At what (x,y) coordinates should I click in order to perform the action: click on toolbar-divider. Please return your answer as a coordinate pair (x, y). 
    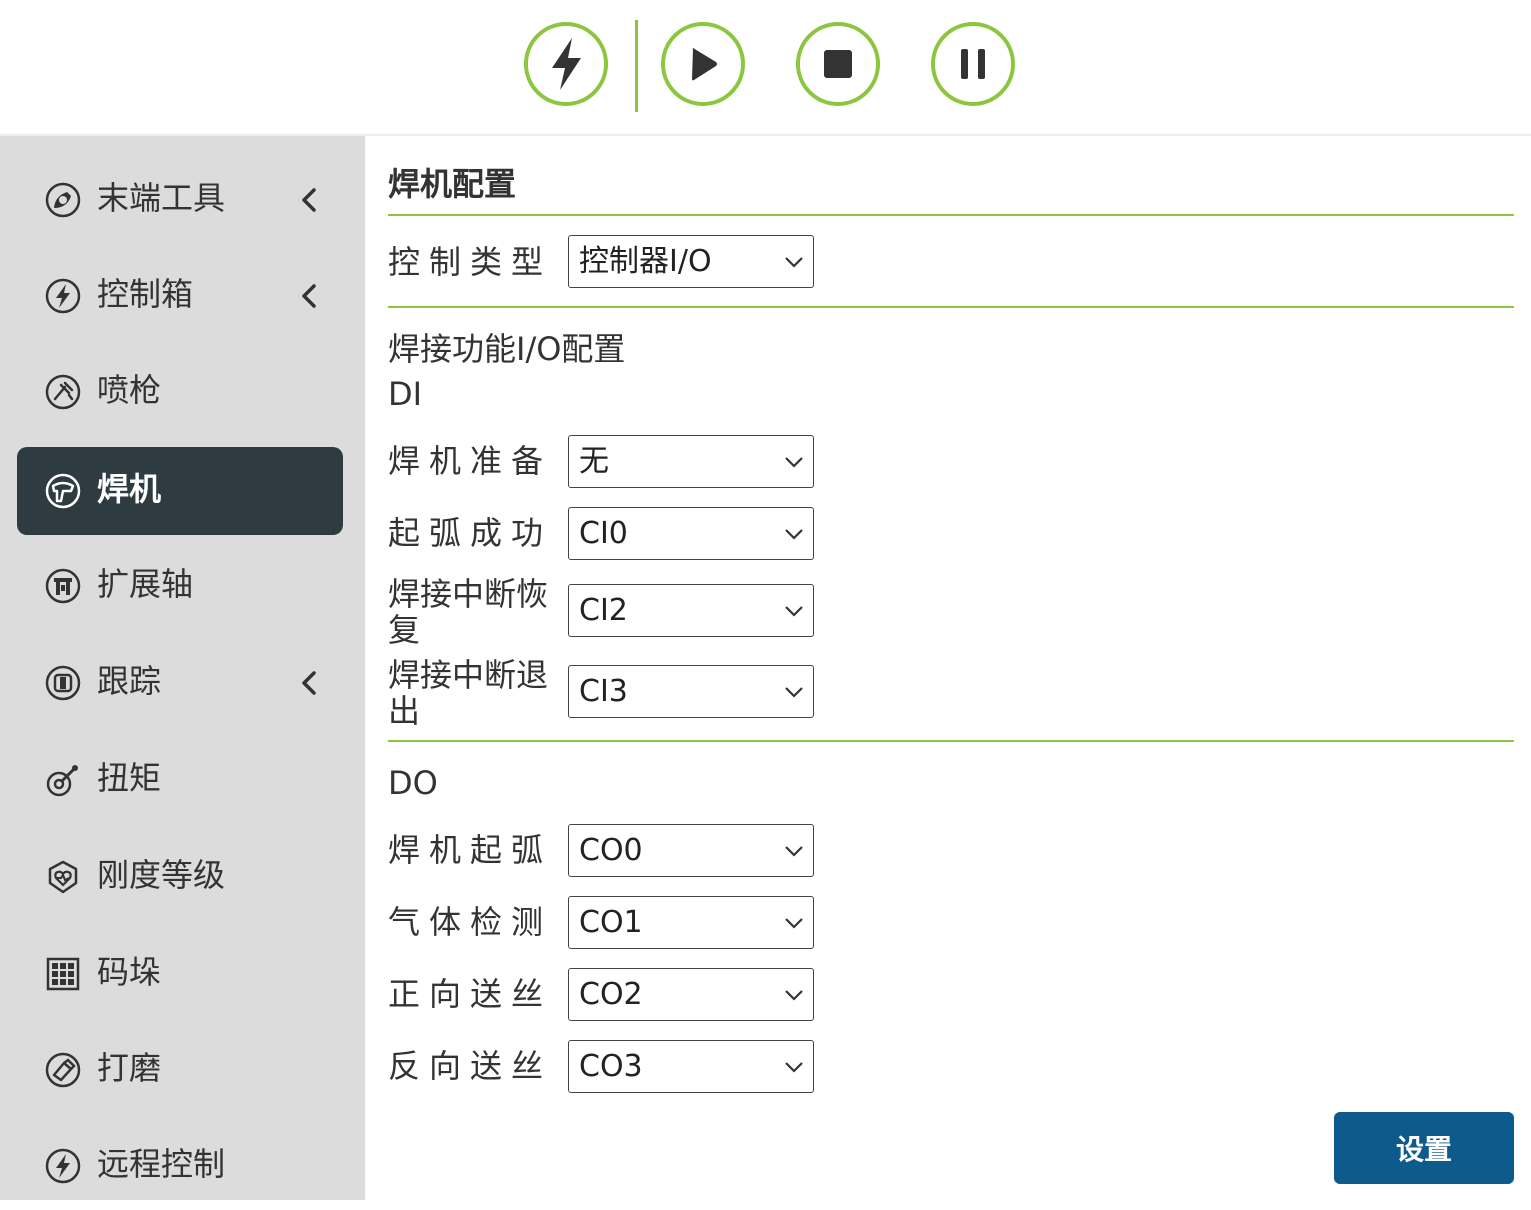
    Looking at the image, I should click on (636, 66).